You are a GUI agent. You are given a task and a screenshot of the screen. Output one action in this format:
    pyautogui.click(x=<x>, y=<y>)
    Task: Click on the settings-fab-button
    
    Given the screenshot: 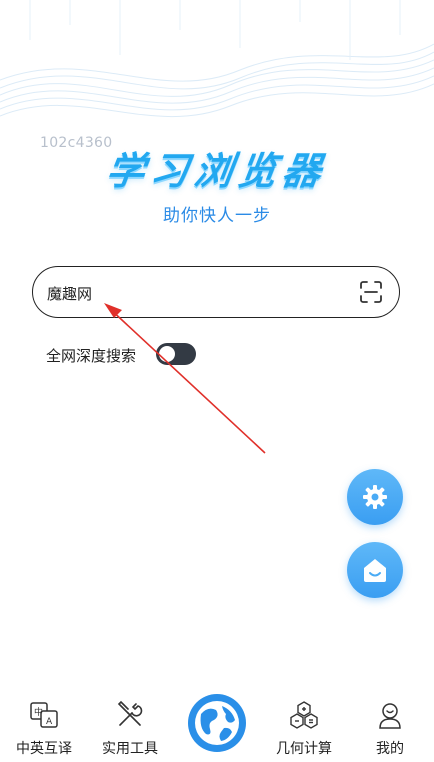 What is the action you would take?
    pyautogui.click(x=375, y=497)
    